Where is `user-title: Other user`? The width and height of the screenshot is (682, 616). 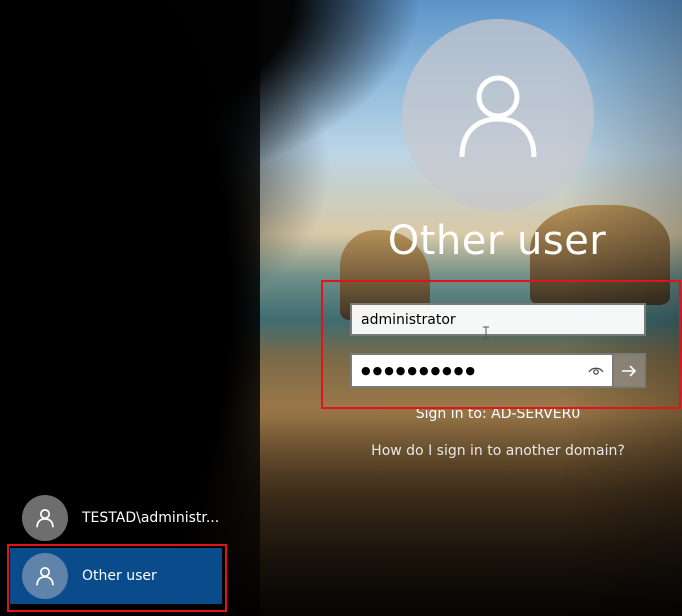
user-title: Other user is located at coordinates (497, 241).